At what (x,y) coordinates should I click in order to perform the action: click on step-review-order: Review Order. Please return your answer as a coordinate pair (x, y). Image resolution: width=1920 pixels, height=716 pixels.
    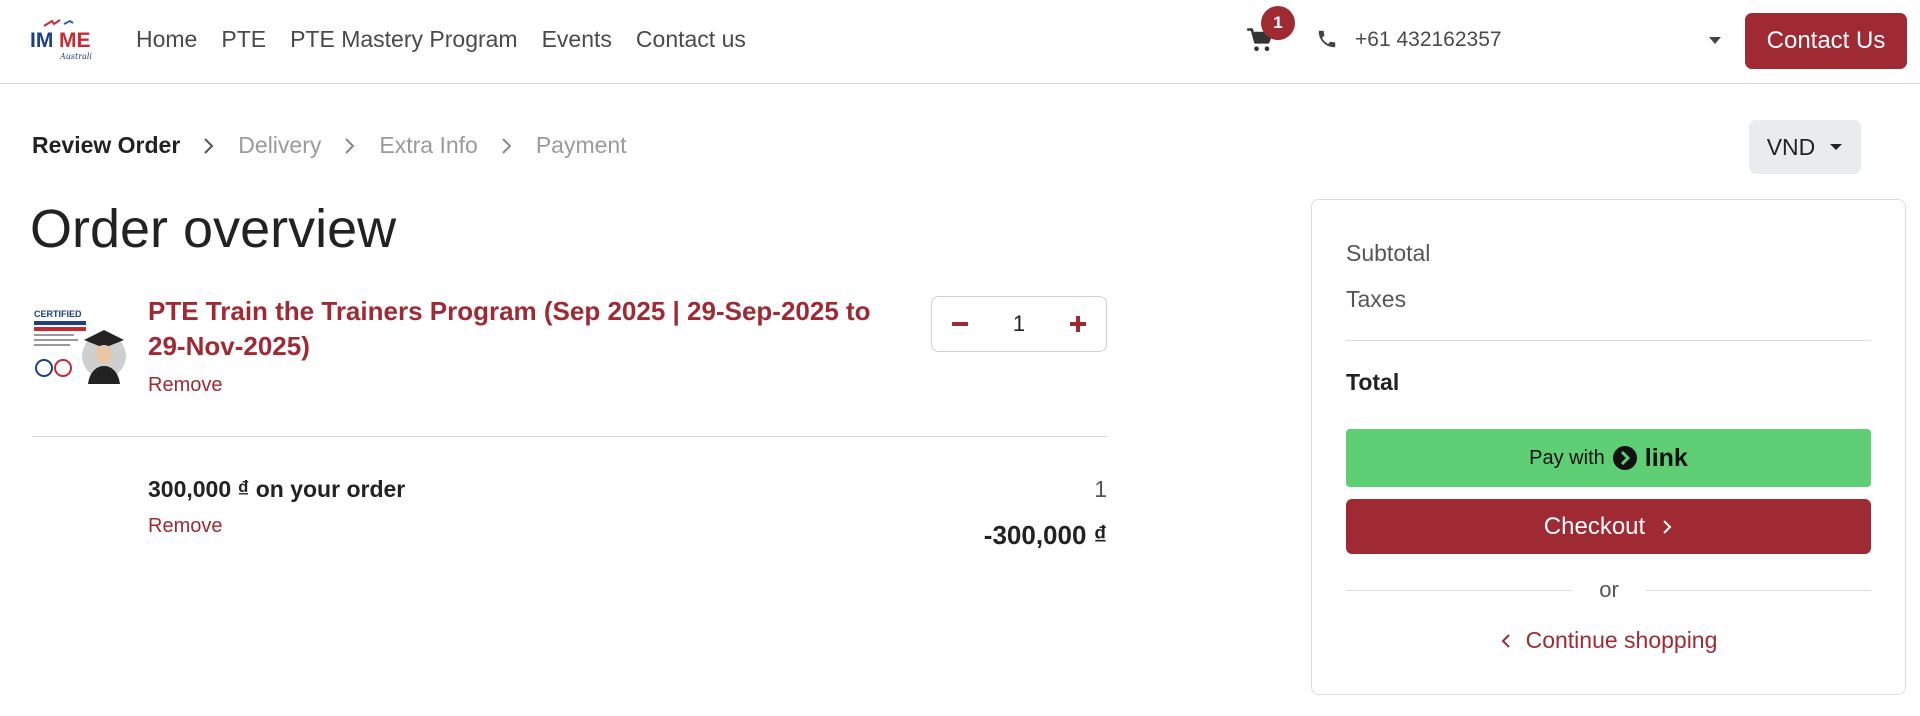
    Looking at the image, I should click on (106, 145).